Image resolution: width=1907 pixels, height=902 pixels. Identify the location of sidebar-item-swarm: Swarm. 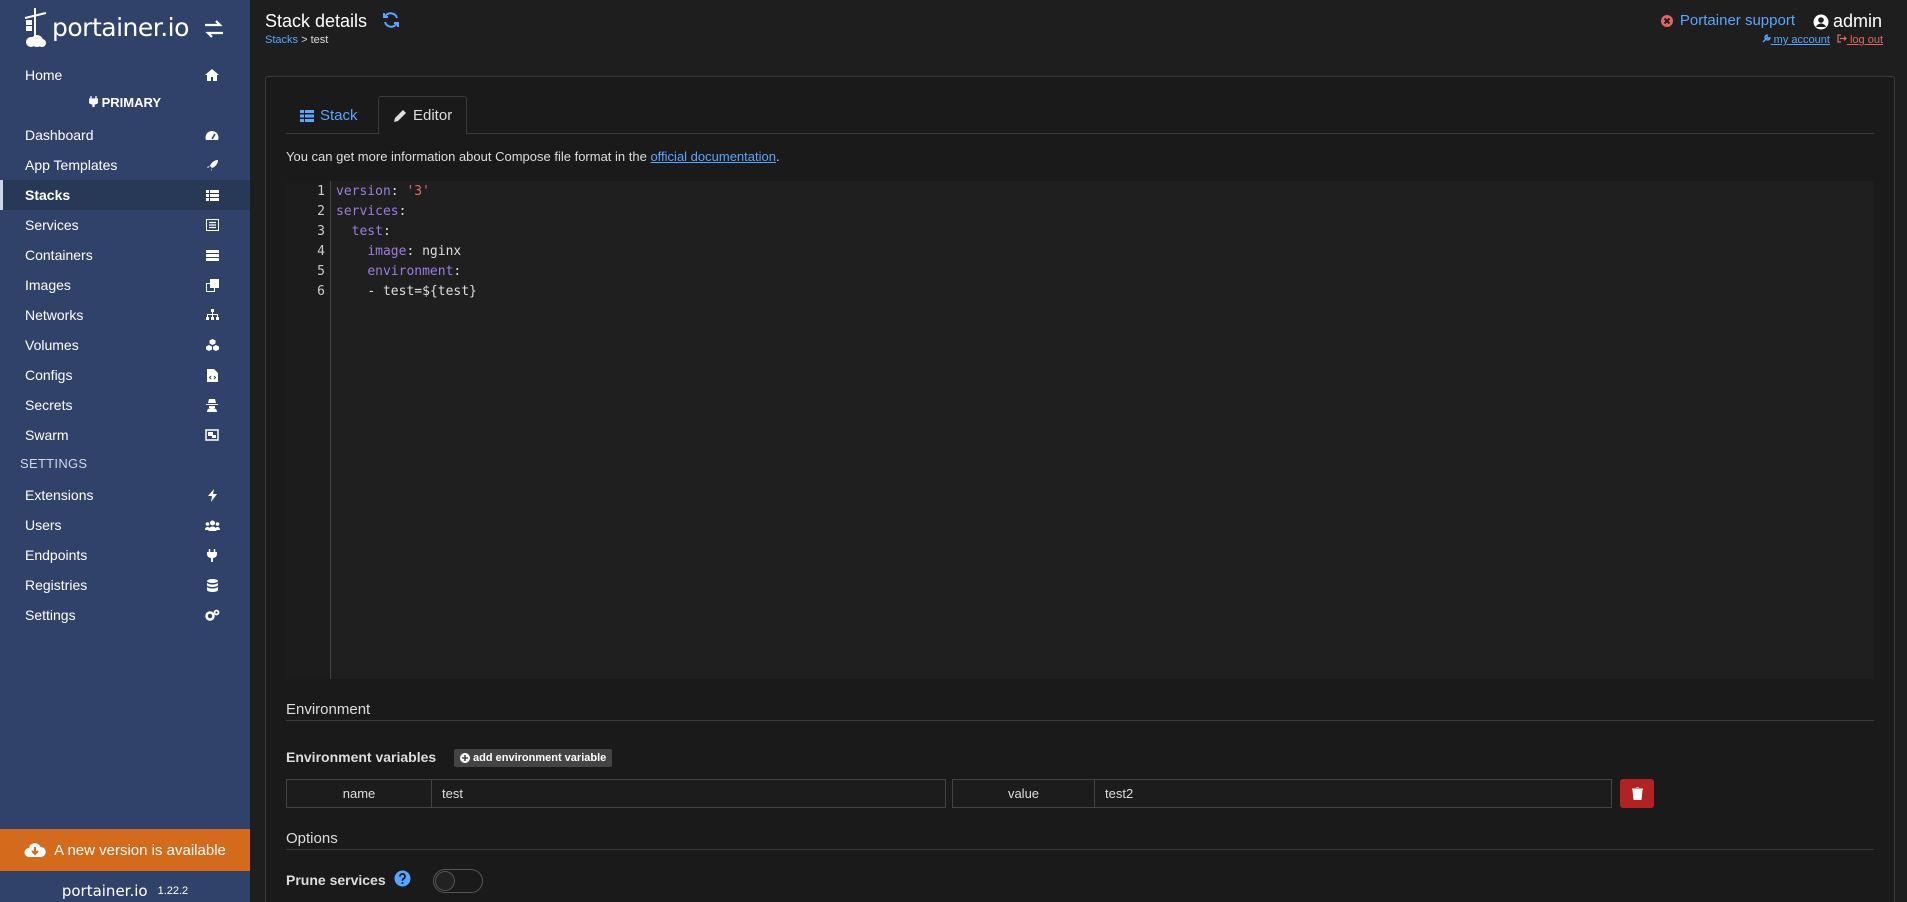
(125, 435).